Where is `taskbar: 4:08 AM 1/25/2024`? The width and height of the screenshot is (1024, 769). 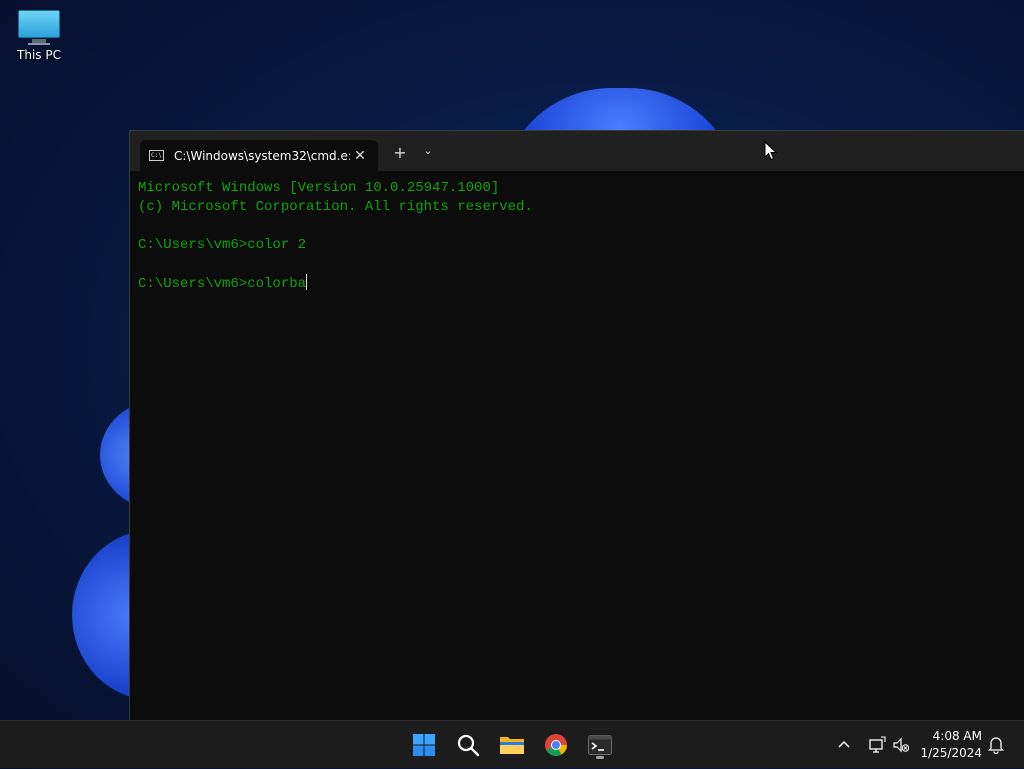 taskbar: 4:08 AM 1/25/2024 is located at coordinates (512, 744).